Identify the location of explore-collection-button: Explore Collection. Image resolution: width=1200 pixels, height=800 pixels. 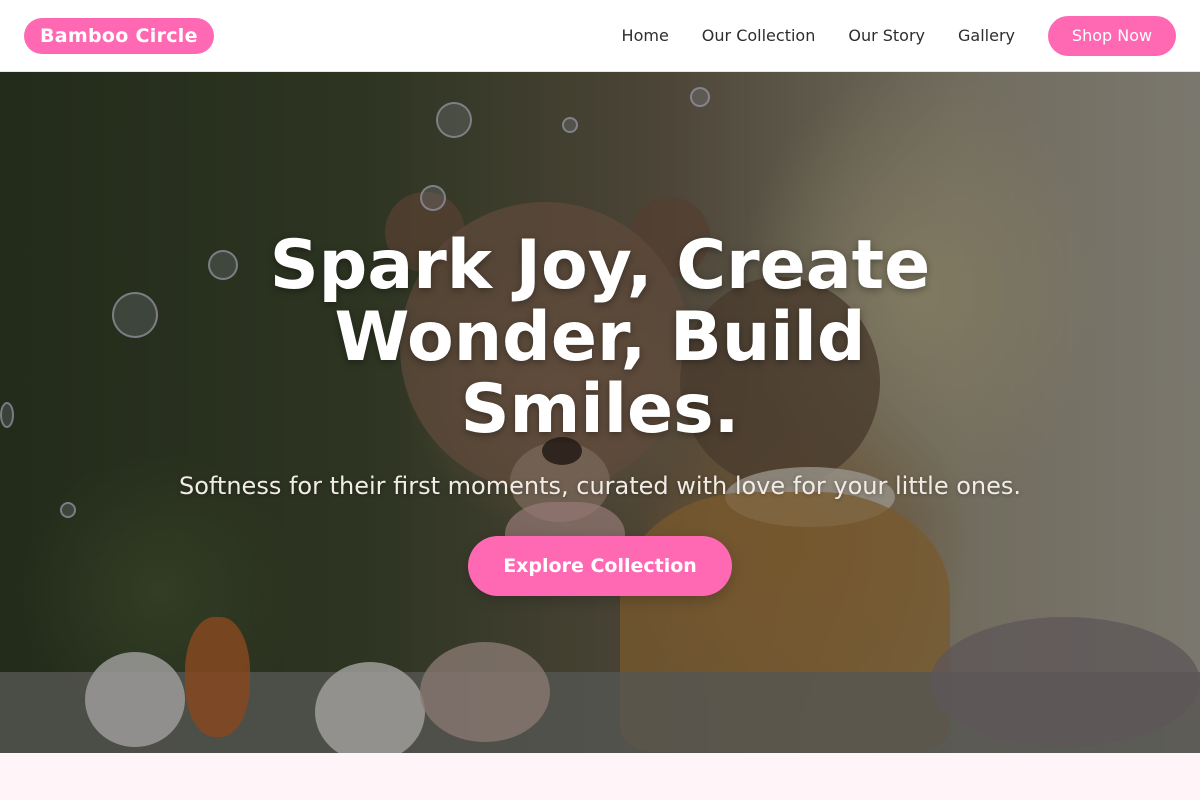
(600, 566).